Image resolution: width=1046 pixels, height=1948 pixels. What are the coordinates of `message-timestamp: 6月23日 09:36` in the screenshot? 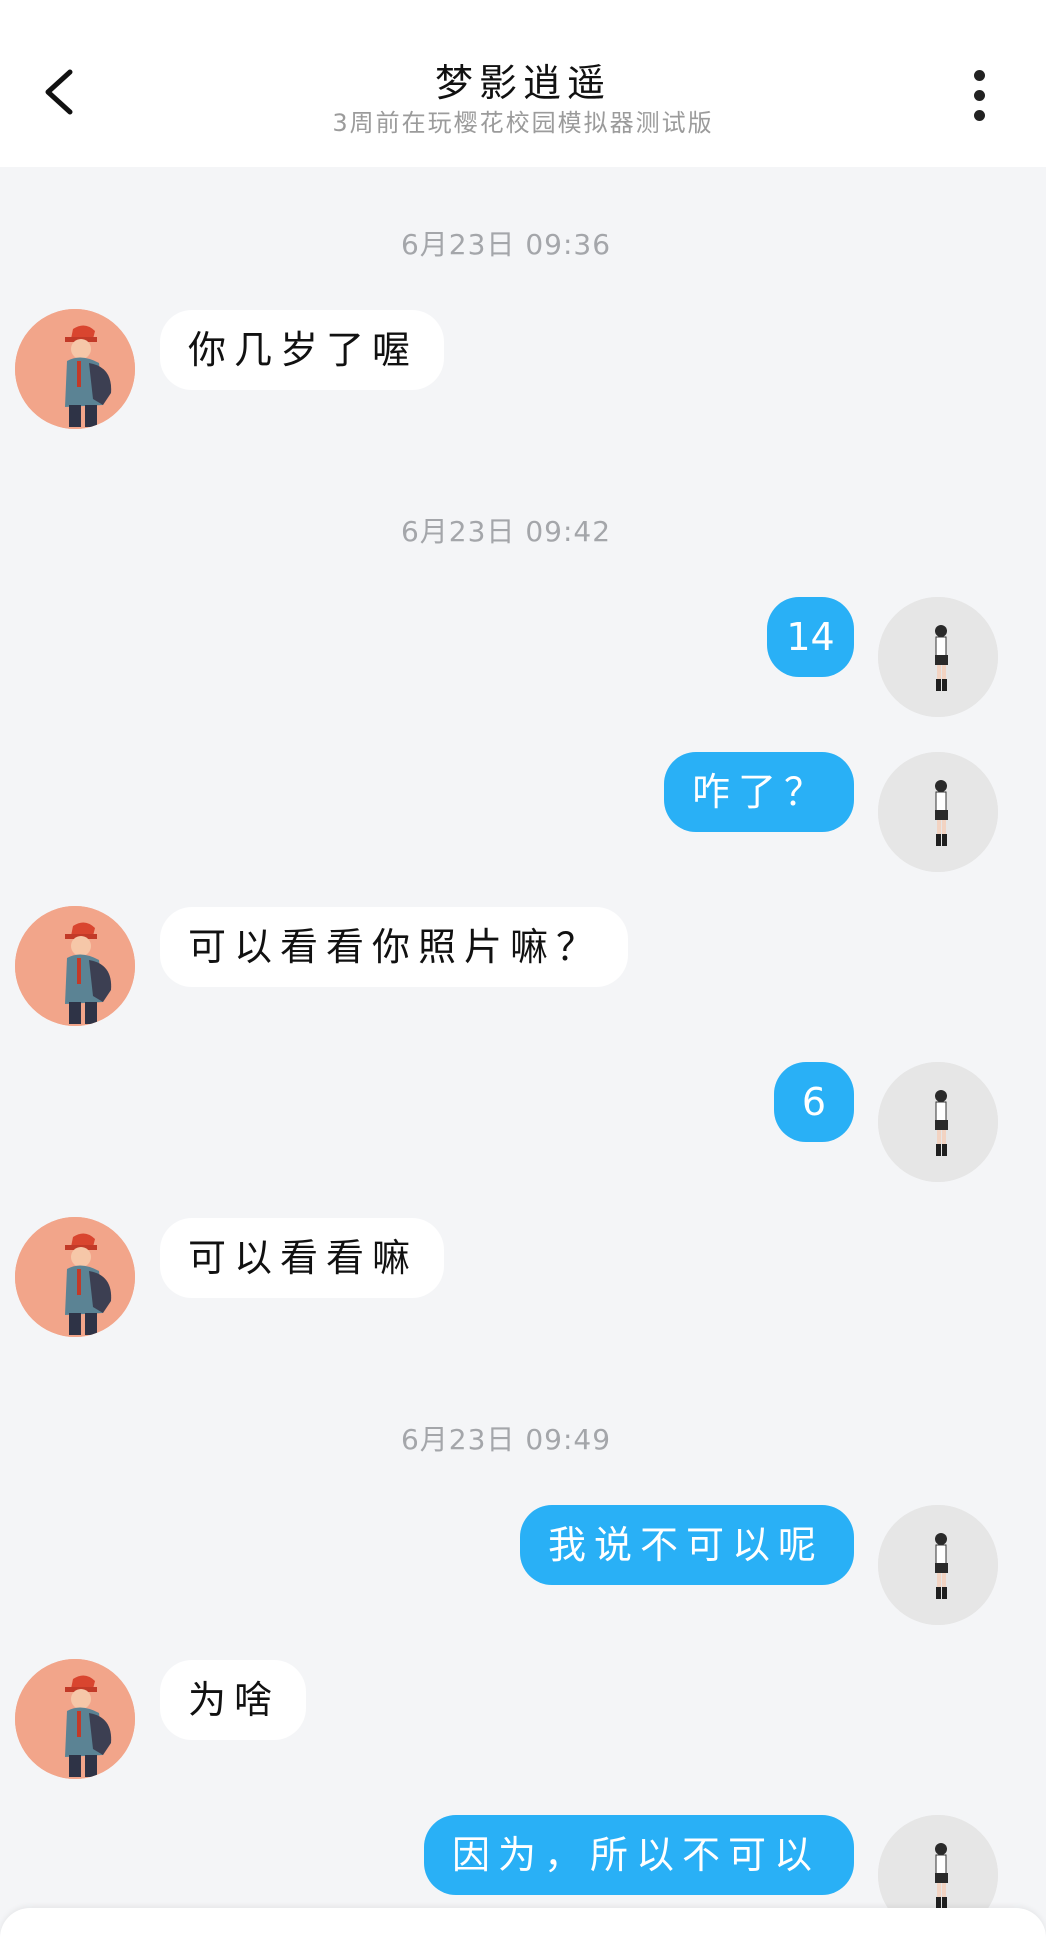 It's located at (506, 244).